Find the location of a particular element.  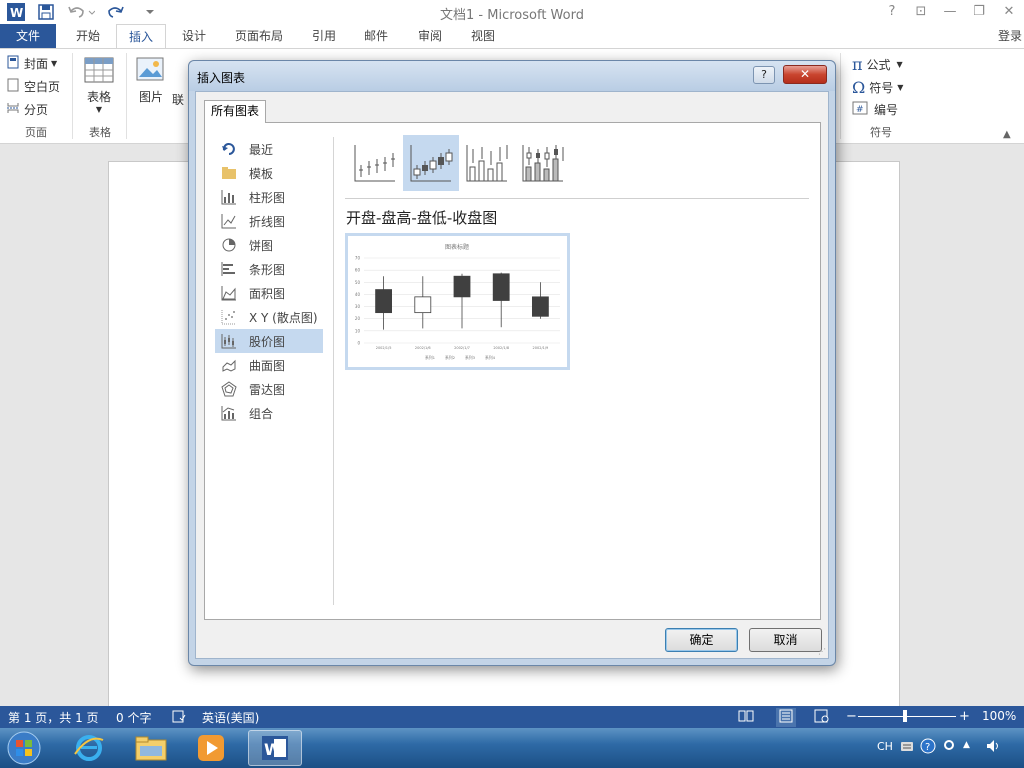

file-explorer-icon is located at coordinates (151, 748).